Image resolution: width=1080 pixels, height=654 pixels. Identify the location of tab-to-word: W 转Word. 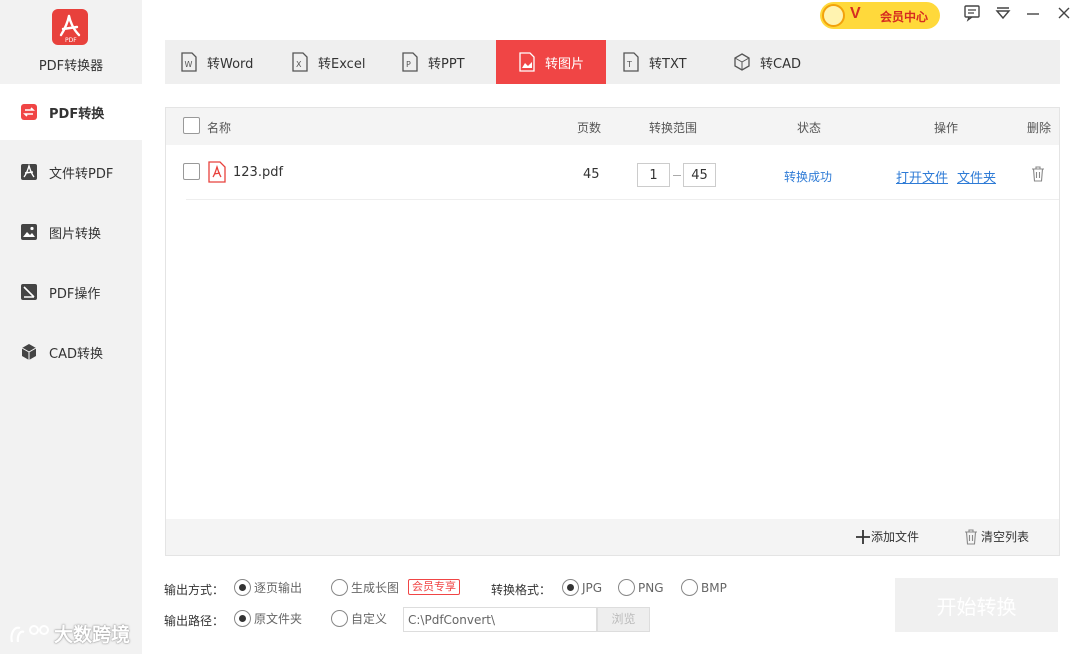
(216, 62).